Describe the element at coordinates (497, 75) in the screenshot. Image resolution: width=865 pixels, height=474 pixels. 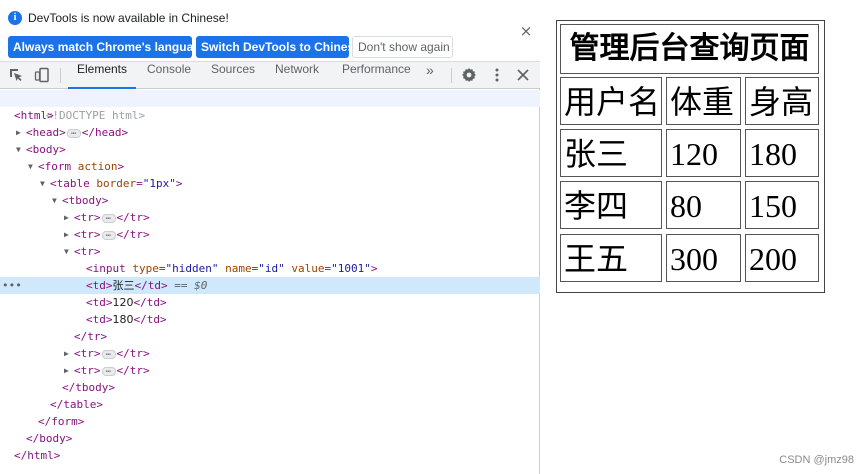
I see `kebab-menu-icon` at that location.